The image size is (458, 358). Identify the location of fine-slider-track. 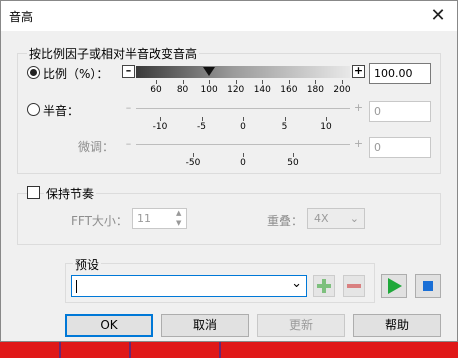
(243, 144).